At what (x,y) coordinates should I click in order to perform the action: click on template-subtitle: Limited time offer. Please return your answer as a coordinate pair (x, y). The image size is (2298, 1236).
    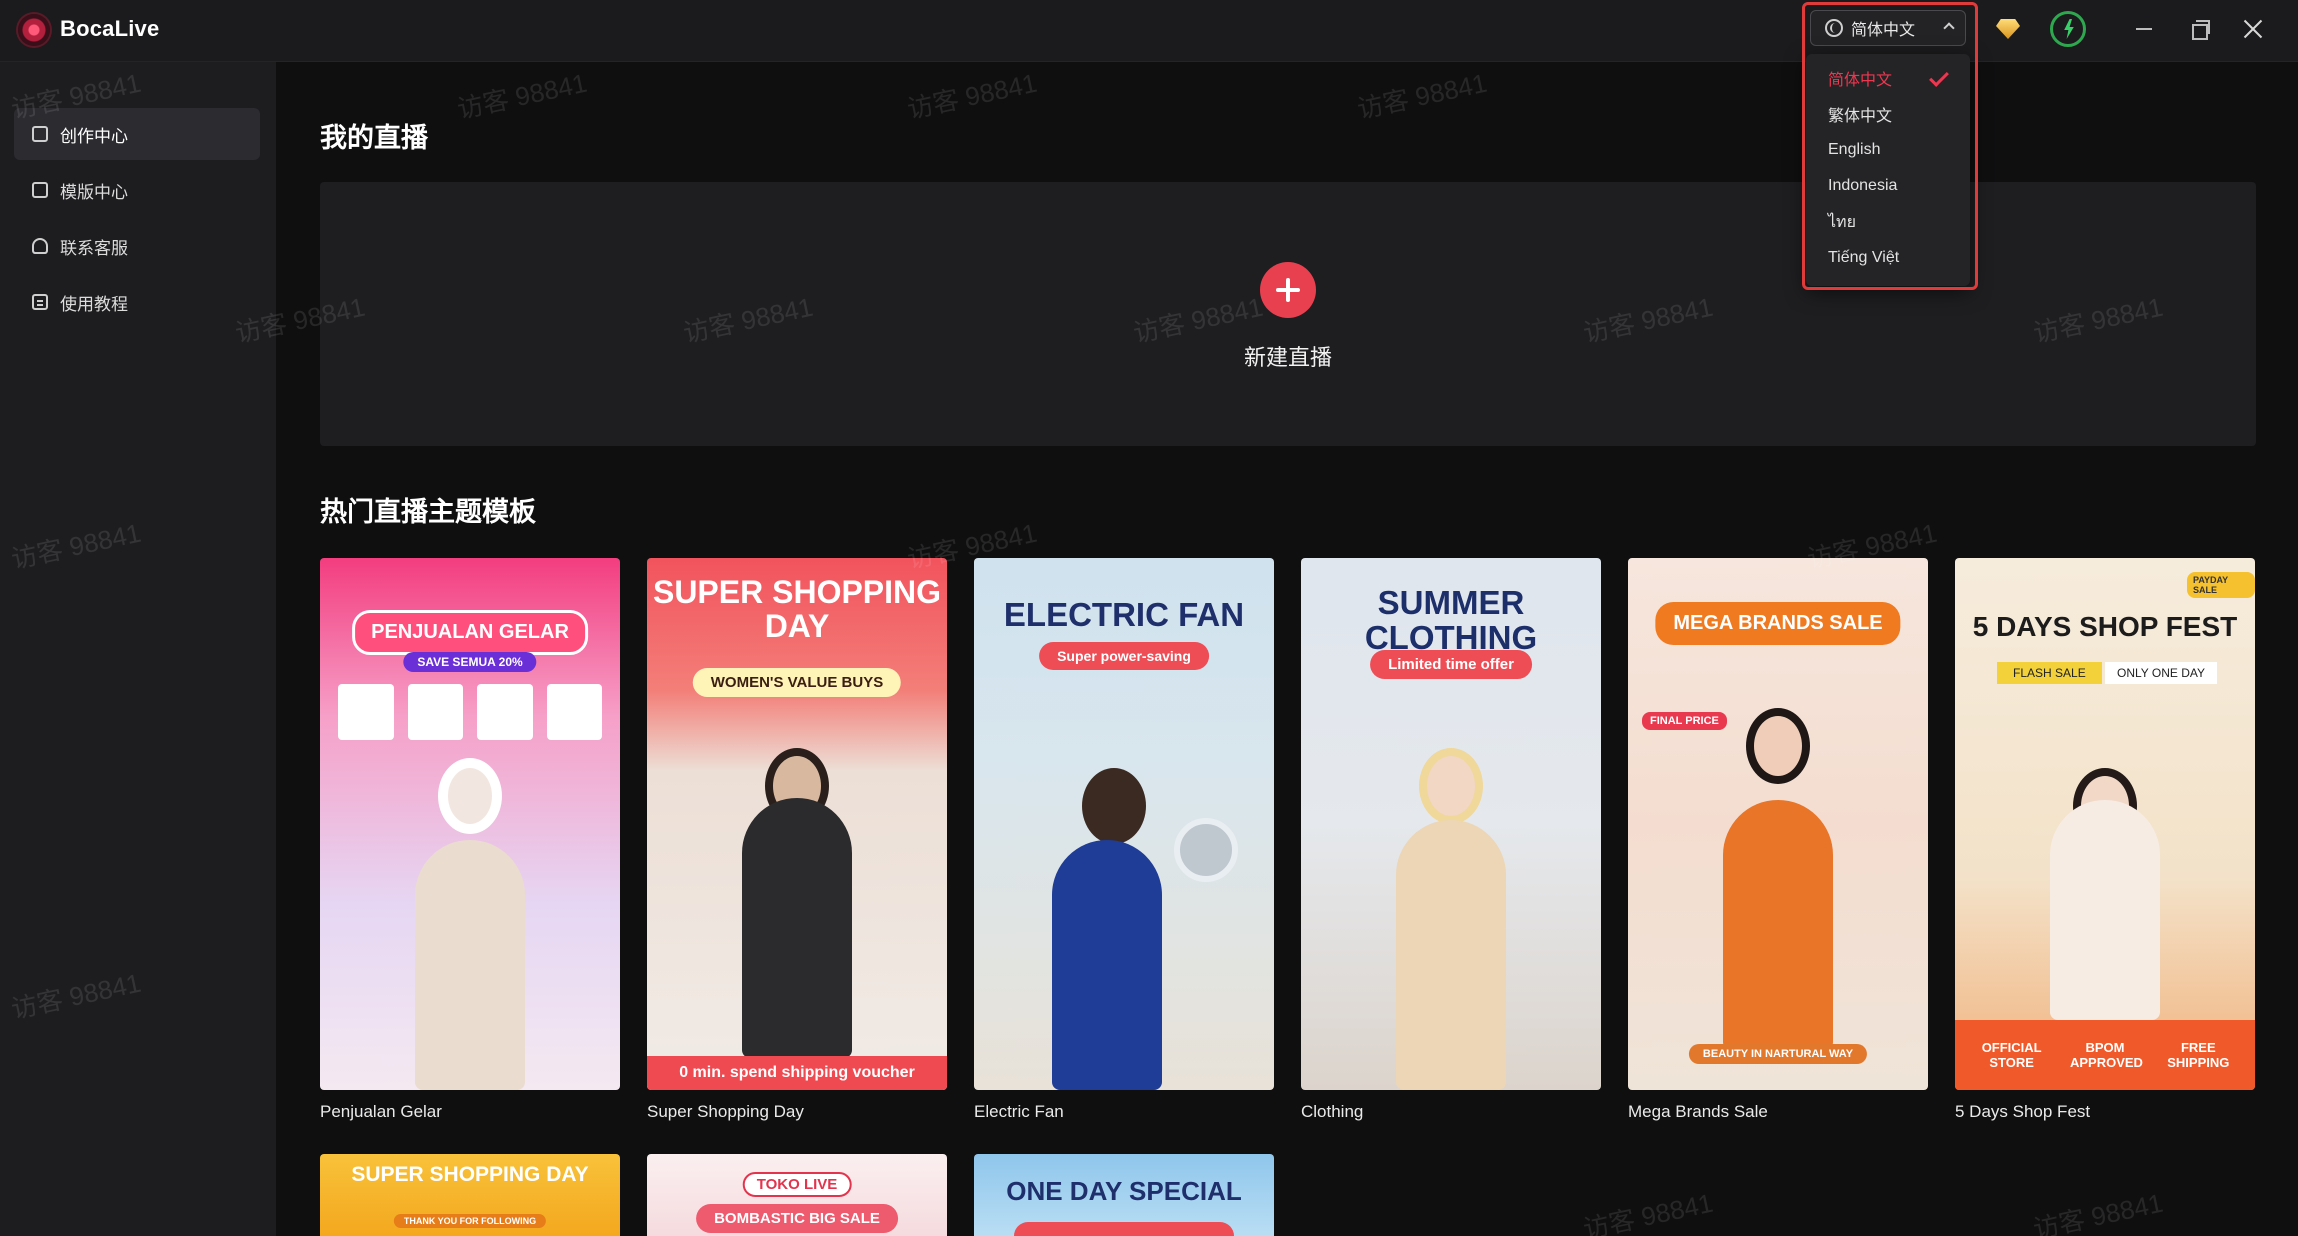
    Looking at the image, I should click on (1451, 664).